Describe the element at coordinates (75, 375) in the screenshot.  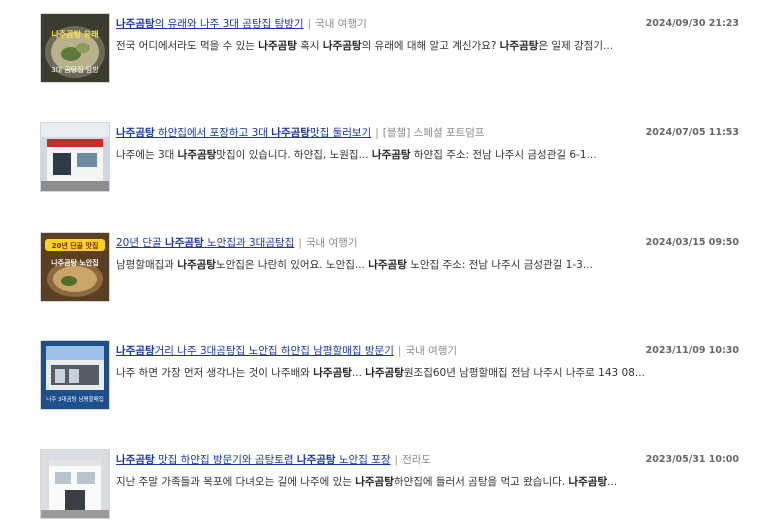
I see `result-thumbnail: 나주 3대곰탕 남평할매집` at that location.